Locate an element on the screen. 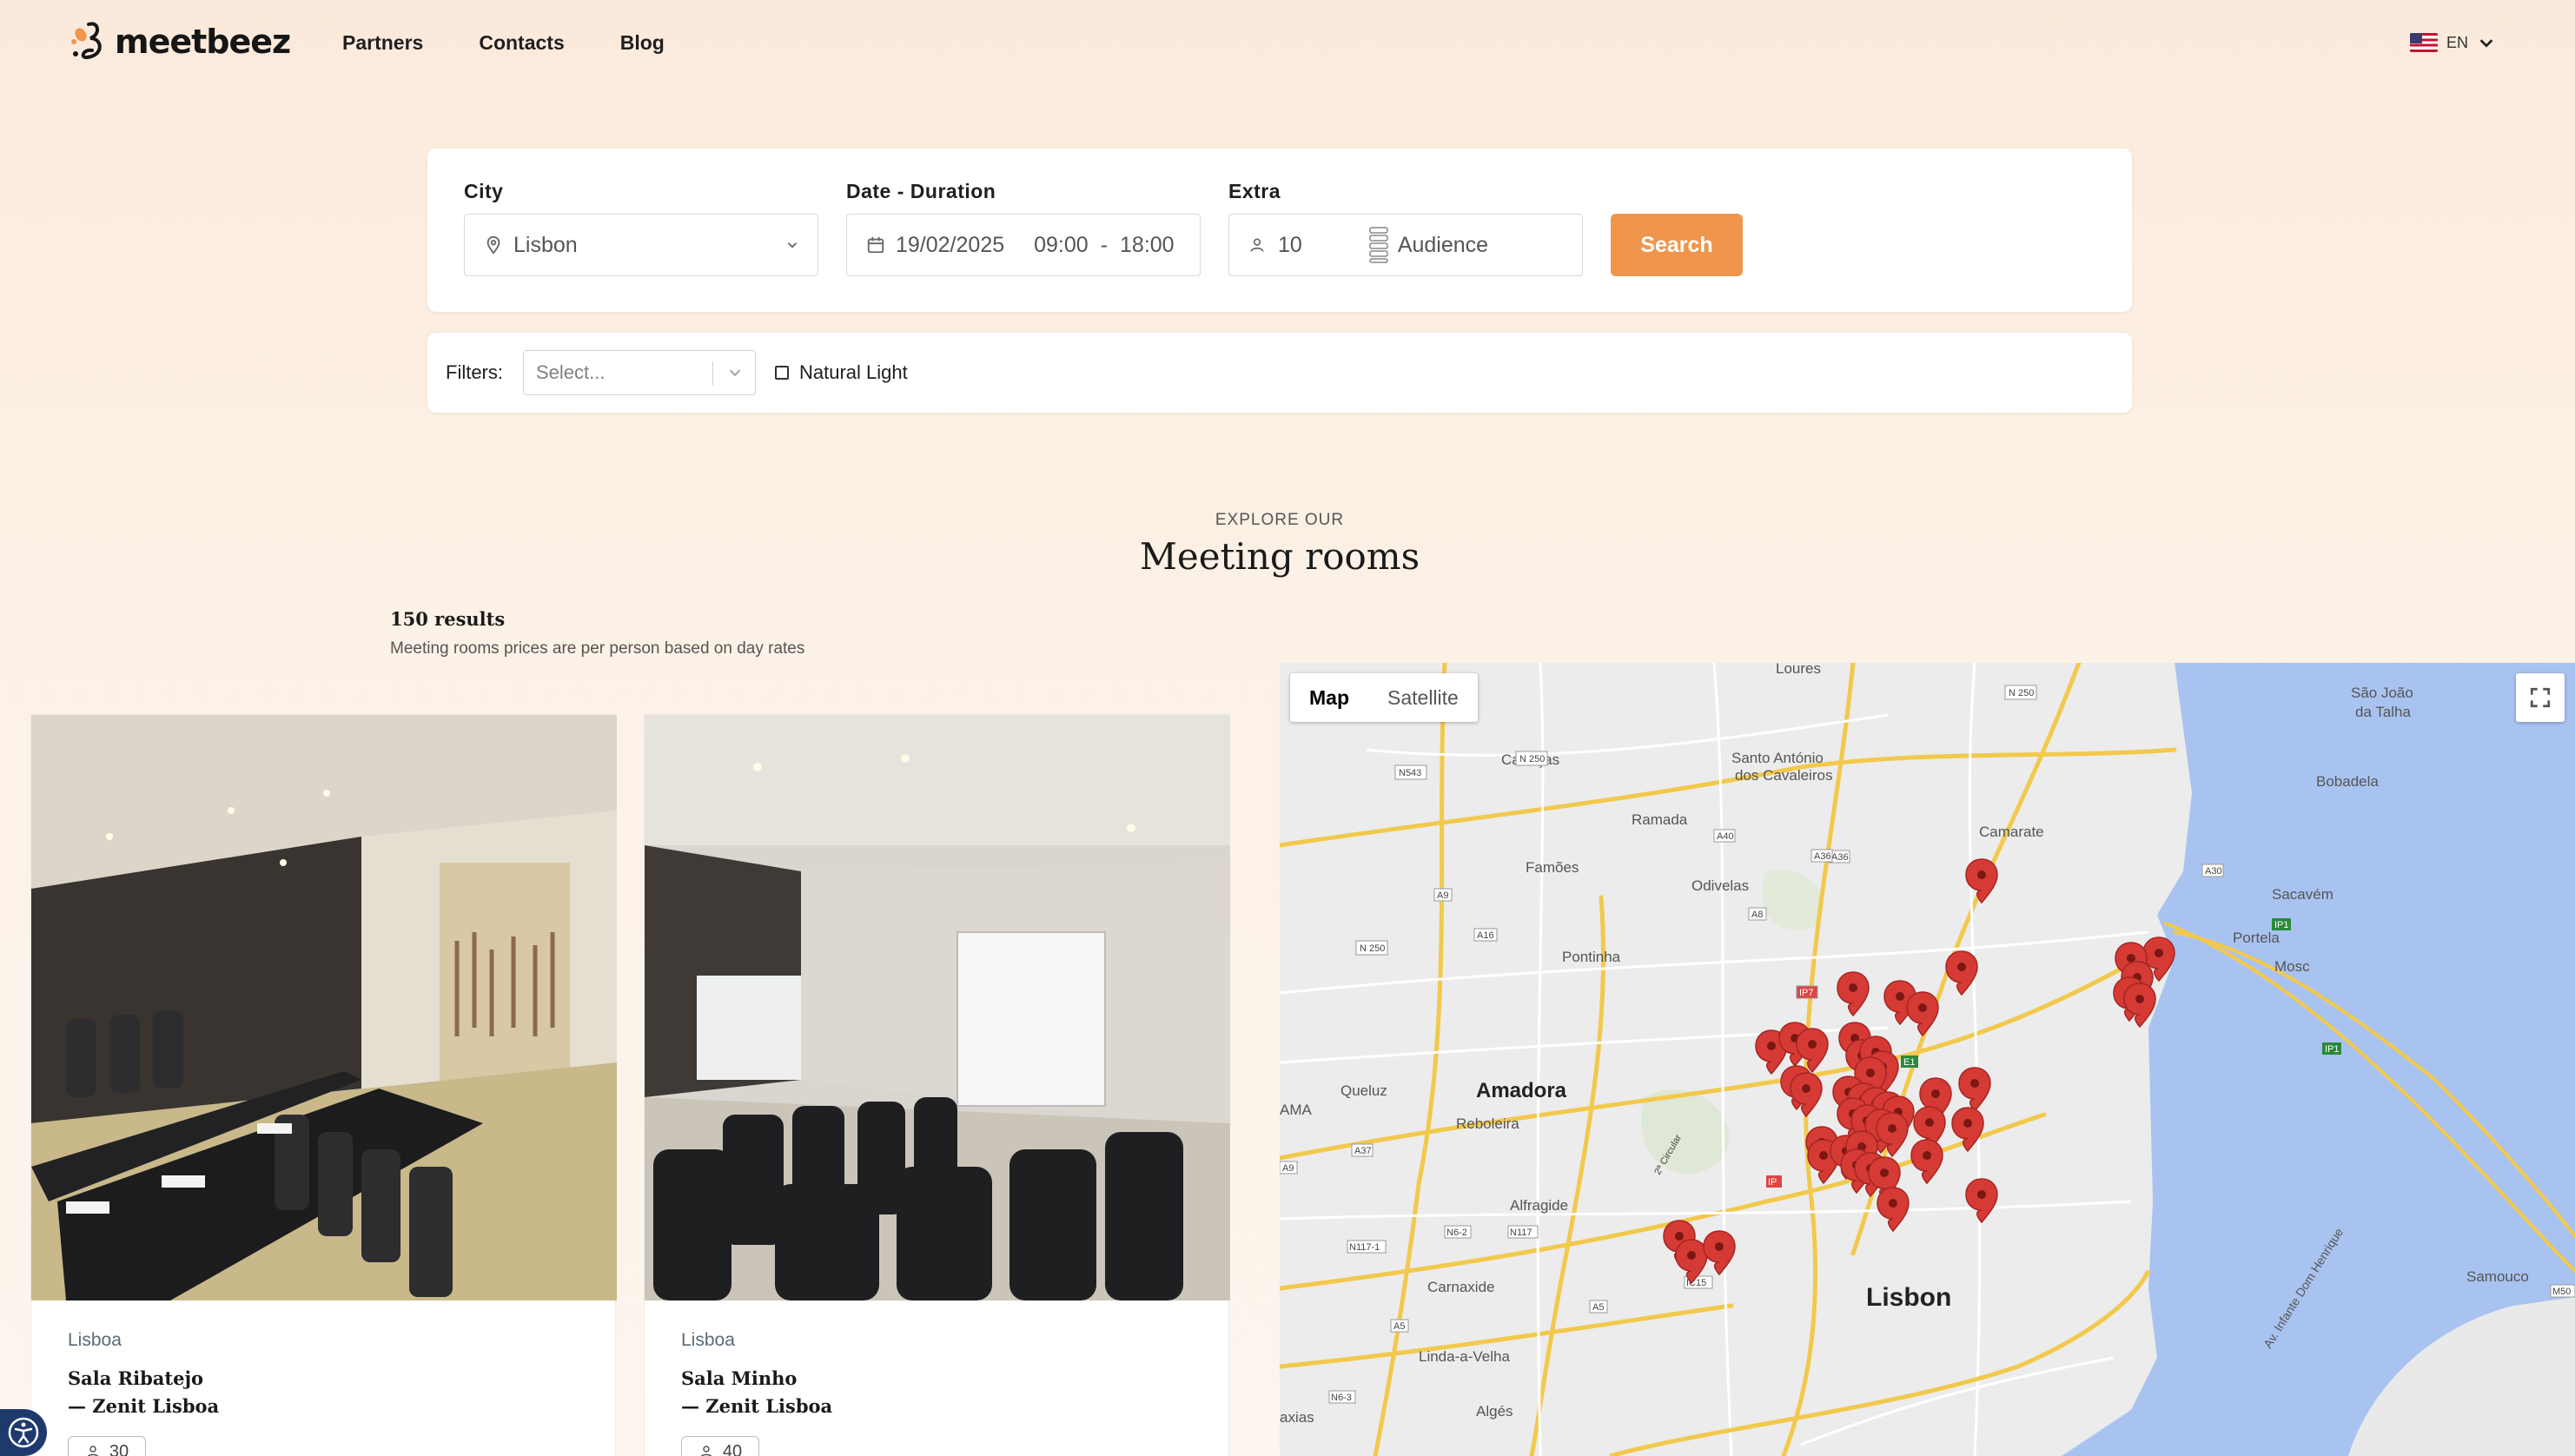 This screenshot has height=1456, width=2575. map-label-portela: Portela is located at coordinates (2256, 938).